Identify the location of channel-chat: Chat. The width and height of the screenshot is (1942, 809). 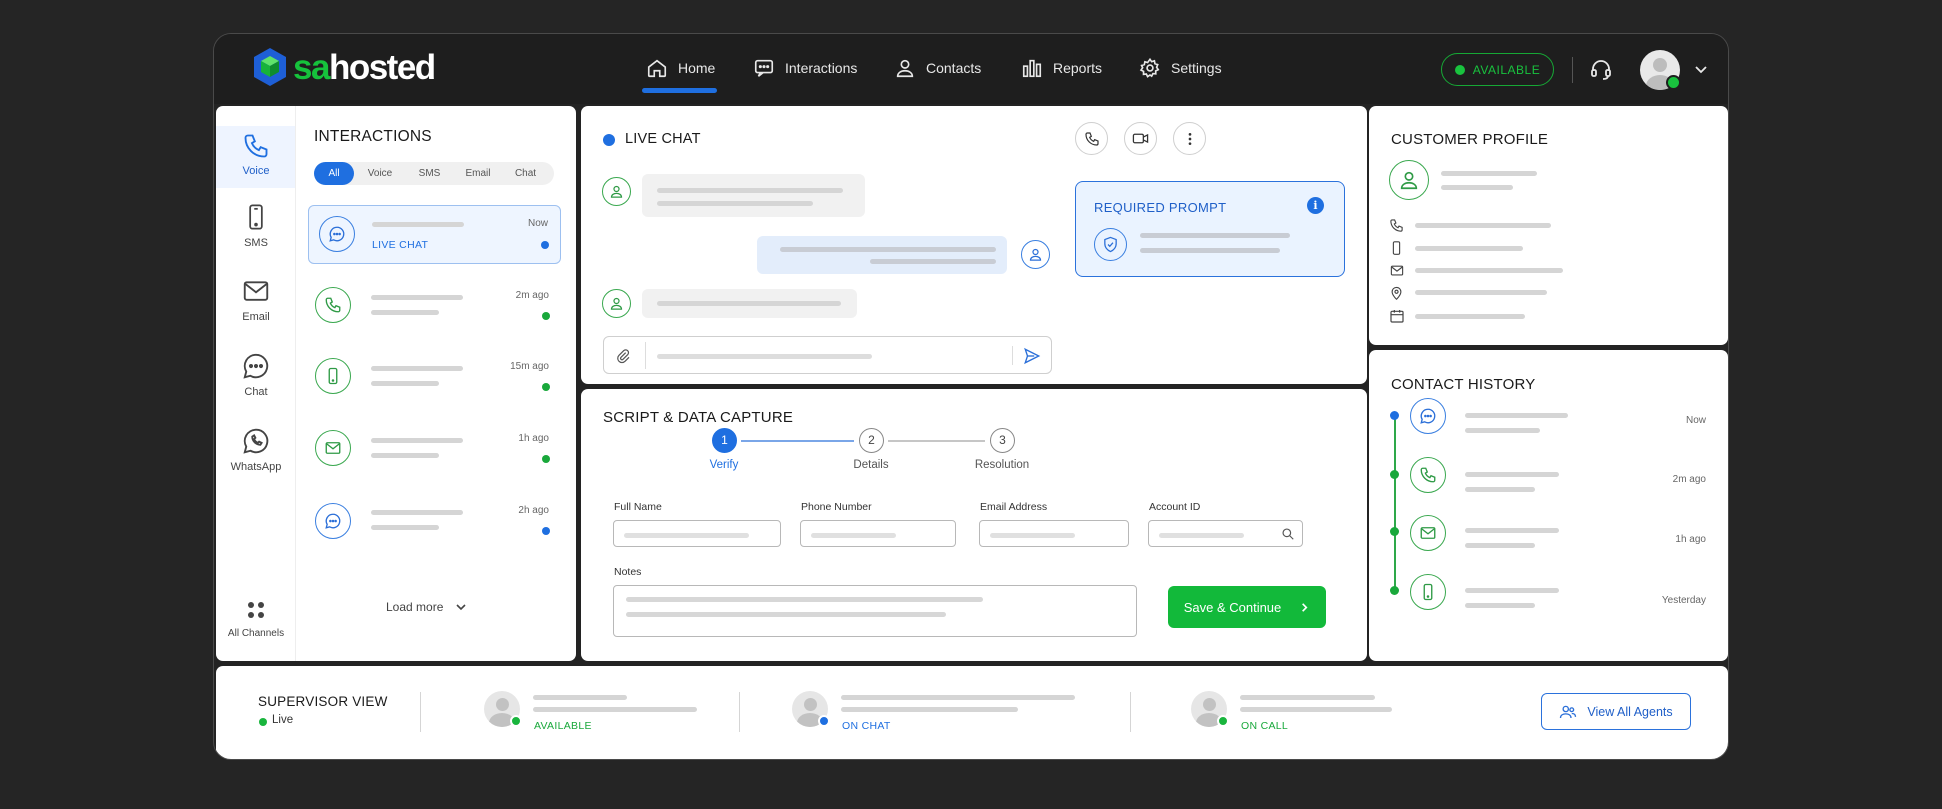
(255, 374).